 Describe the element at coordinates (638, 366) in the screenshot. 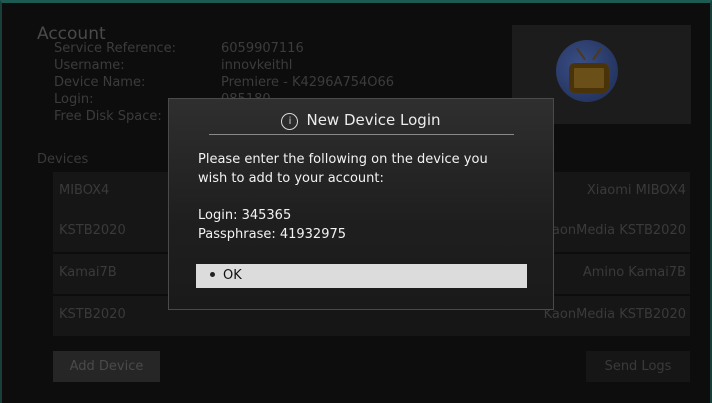

I see `send-logs-button: Send Logs` at that location.